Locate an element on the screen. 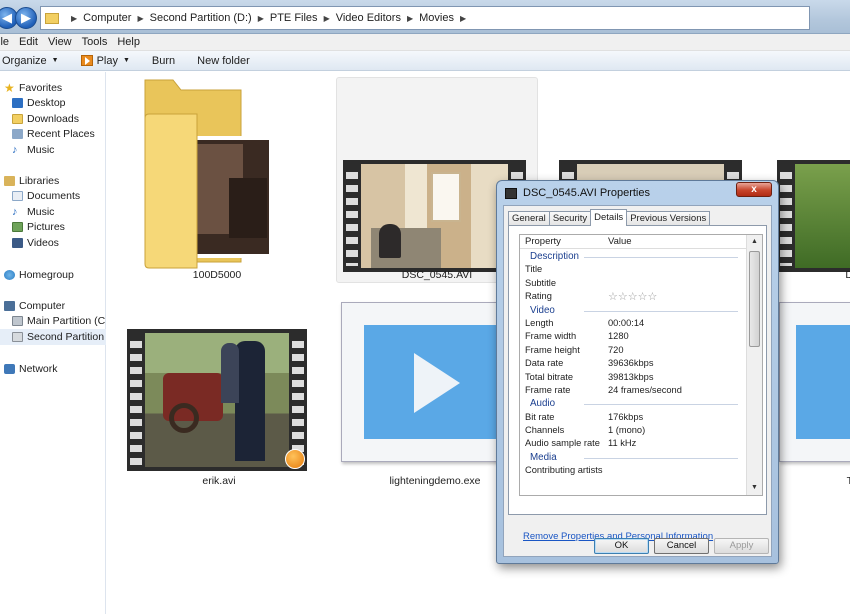 The width and height of the screenshot is (850, 614). property-value: 1280 is located at coordinates (618, 336).